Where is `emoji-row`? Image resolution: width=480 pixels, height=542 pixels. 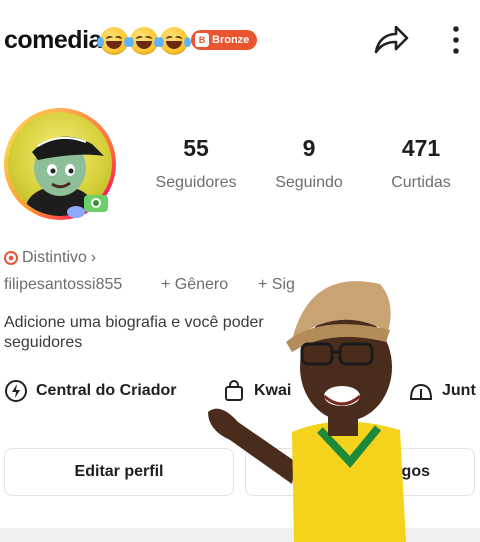 emoji-row is located at coordinates (144, 41).